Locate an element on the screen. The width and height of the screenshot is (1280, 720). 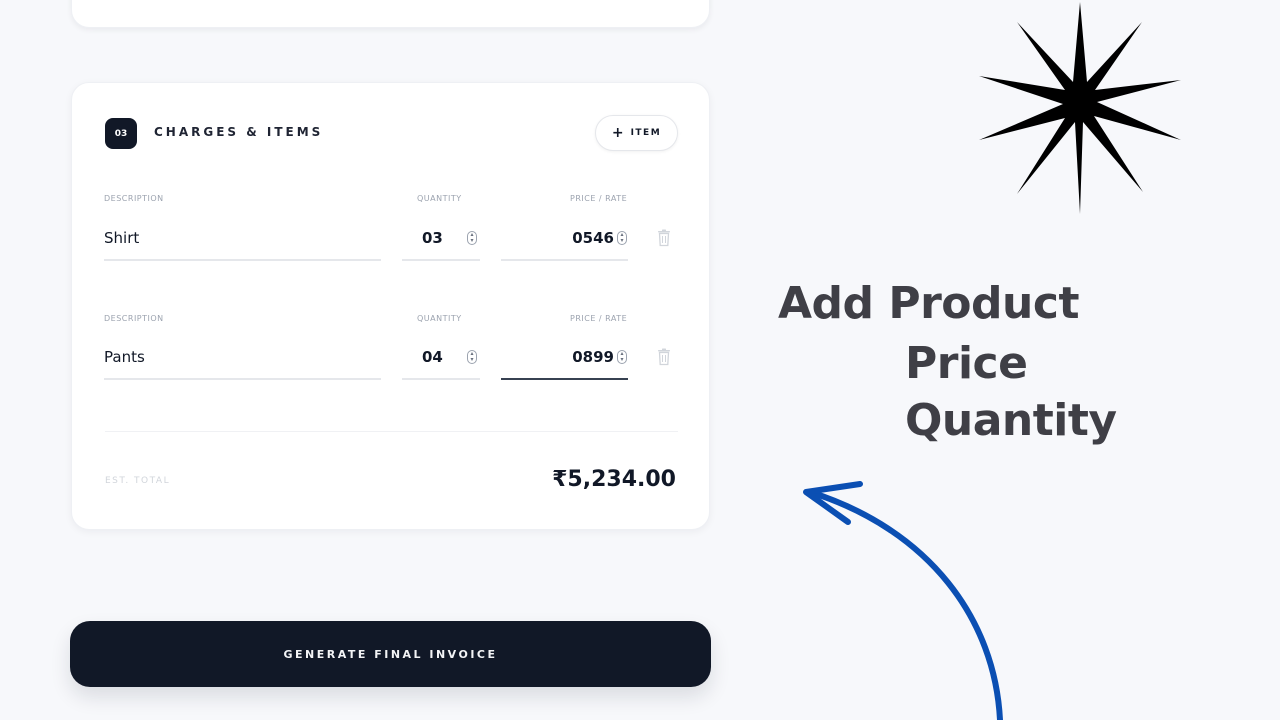
description-value: Shirt is located at coordinates (122, 238).